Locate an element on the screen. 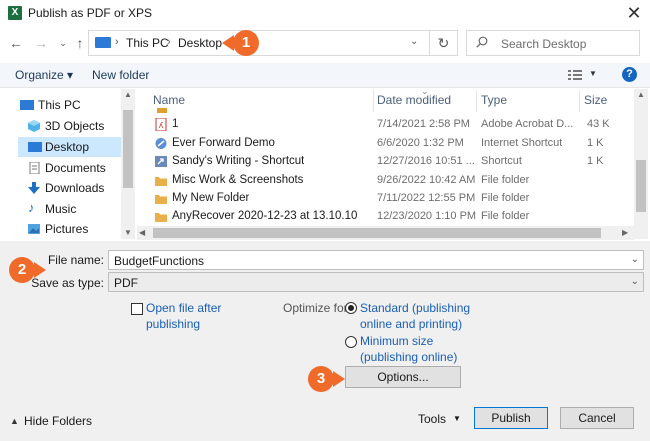 This screenshot has height=441, width=650. forward-arrow-icon: → is located at coordinates (41, 43).